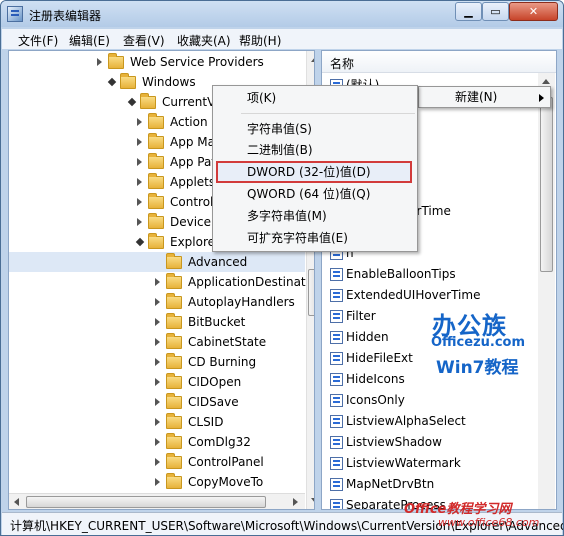  I want to click on new-expandstring-item: 可扩充字符串值(E), so click(297, 238).